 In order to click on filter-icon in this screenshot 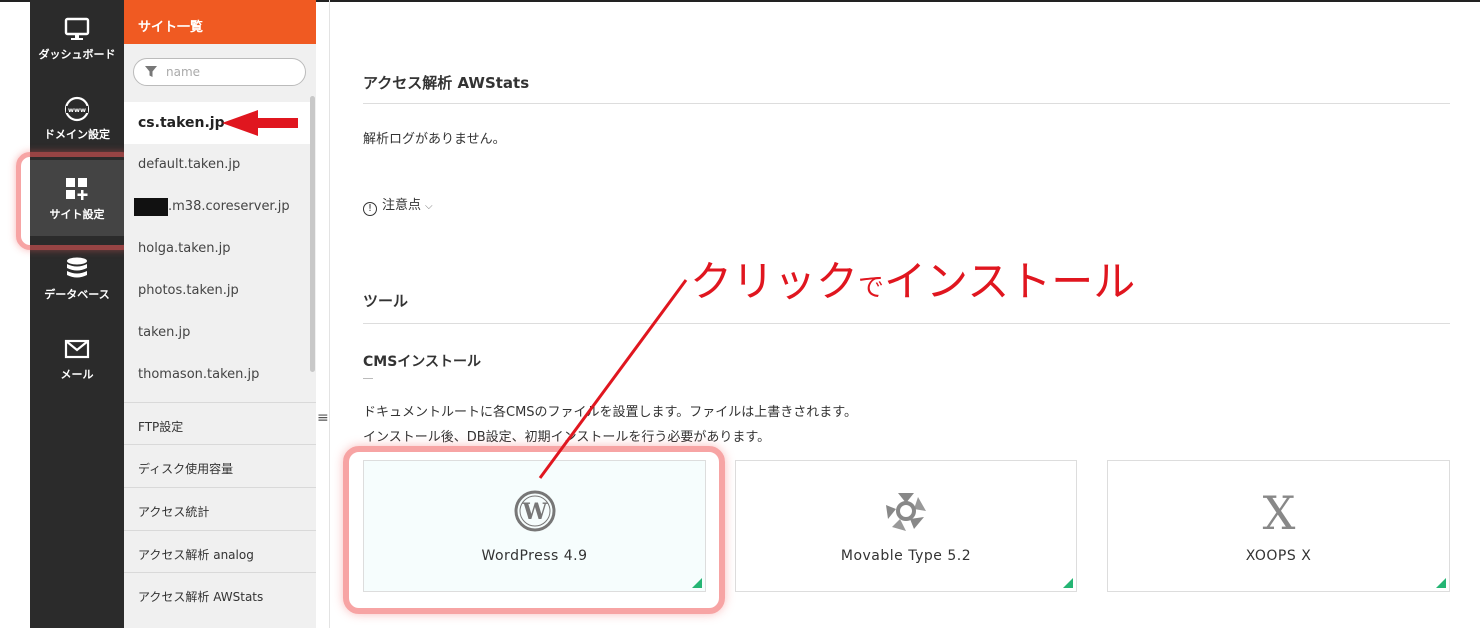, I will do `click(151, 71)`.